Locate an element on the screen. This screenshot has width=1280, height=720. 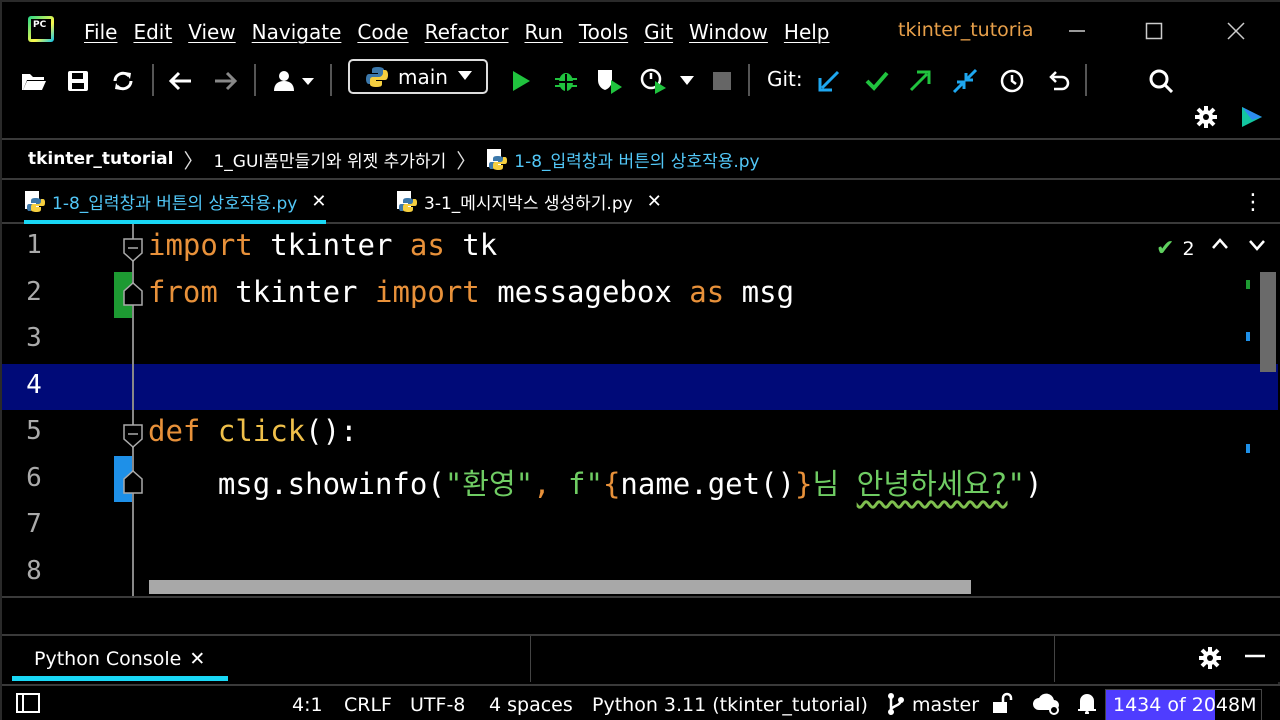
save-icon is located at coordinates (78, 81).